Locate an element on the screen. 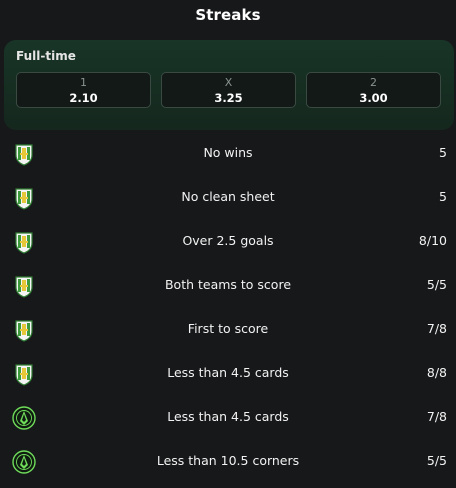 This screenshot has height=488, width=456. streak-row: No clean sheet 5 is located at coordinates (228, 202).